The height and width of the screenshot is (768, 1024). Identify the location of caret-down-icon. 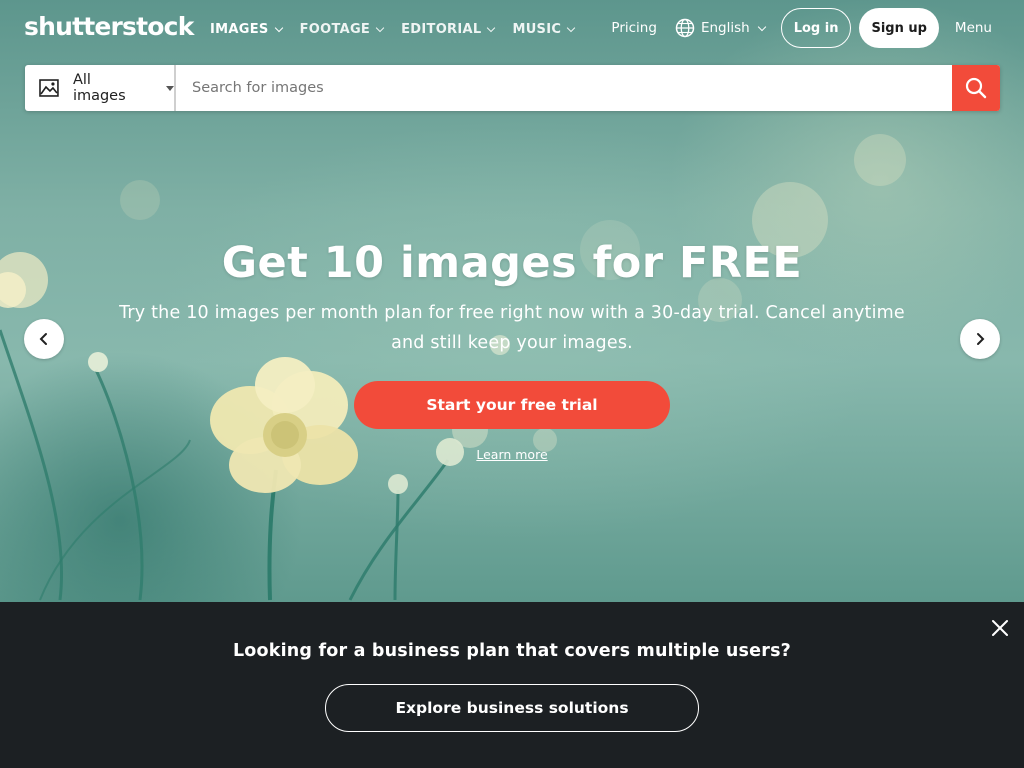
(170, 88).